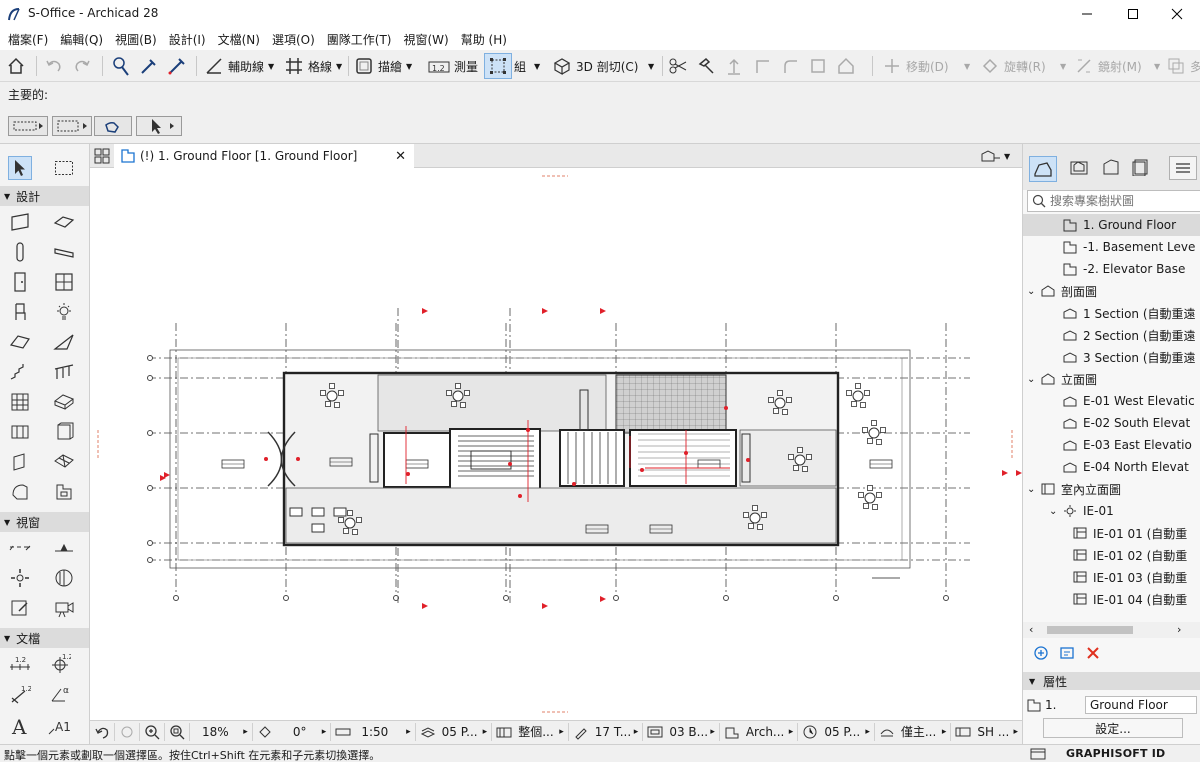 Image resolution: width=1200 pixels, height=762 pixels. I want to click on single-story-marquee-button, so click(113, 126).